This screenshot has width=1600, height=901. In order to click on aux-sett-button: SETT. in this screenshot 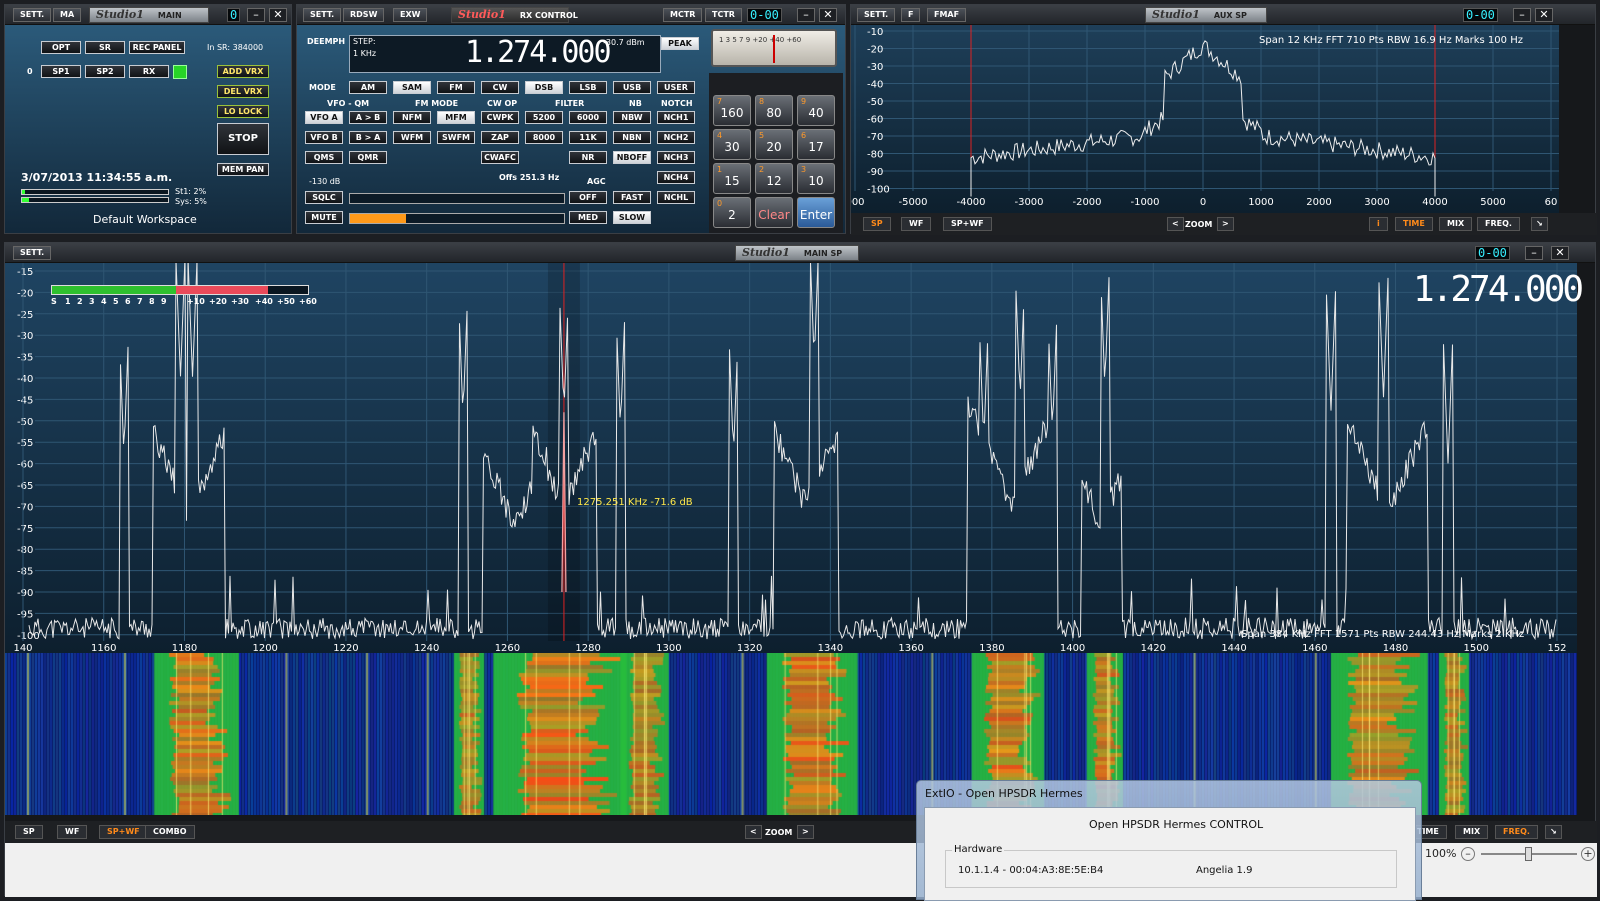, I will do `click(876, 15)`.